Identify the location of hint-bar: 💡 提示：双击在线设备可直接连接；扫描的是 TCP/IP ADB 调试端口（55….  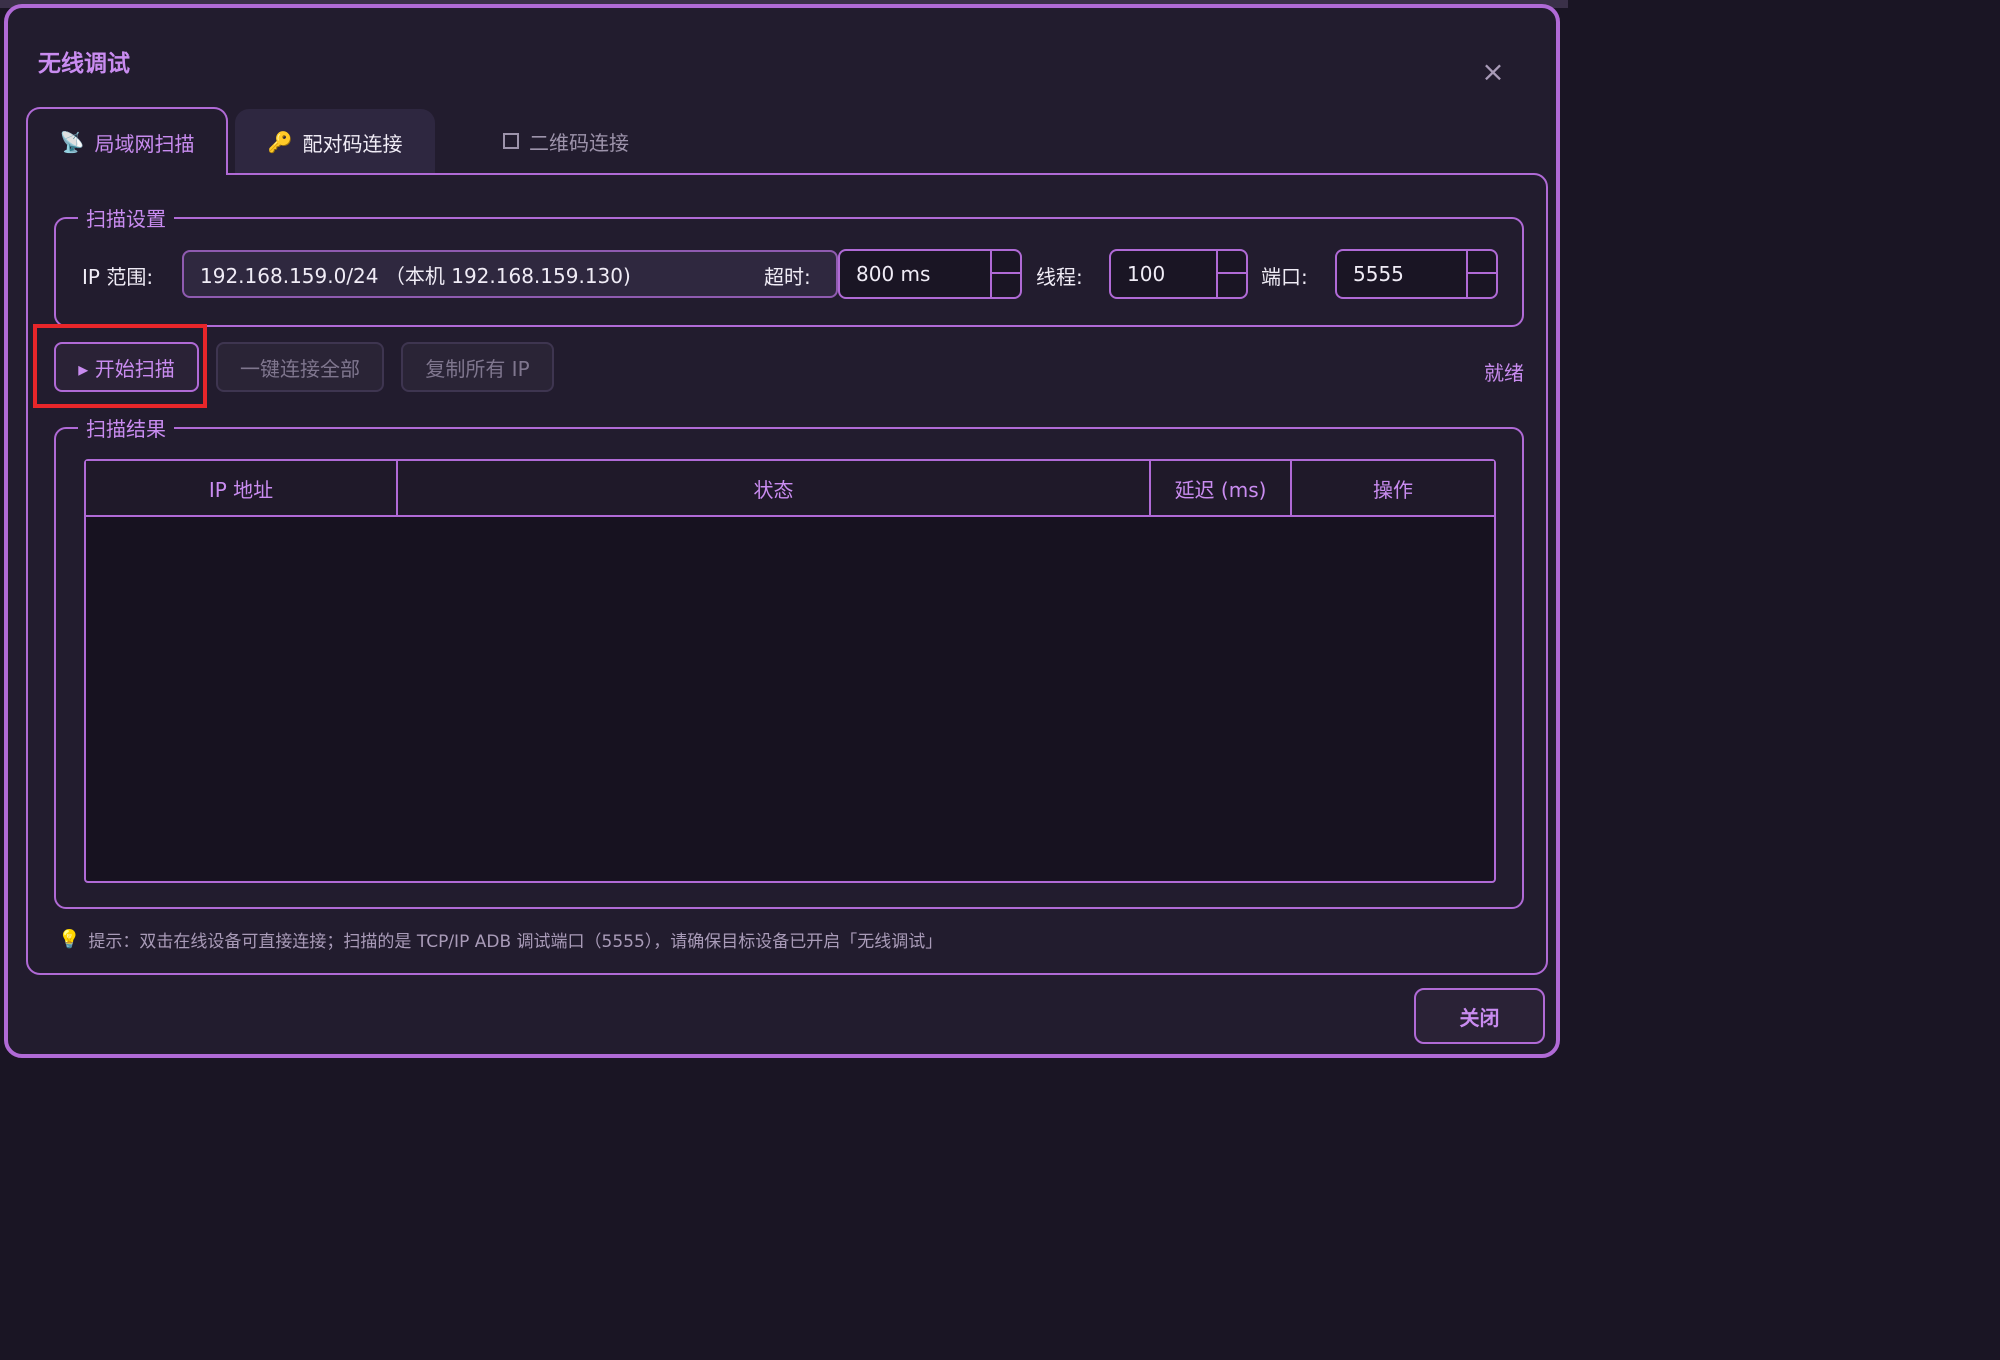
(500, 939).